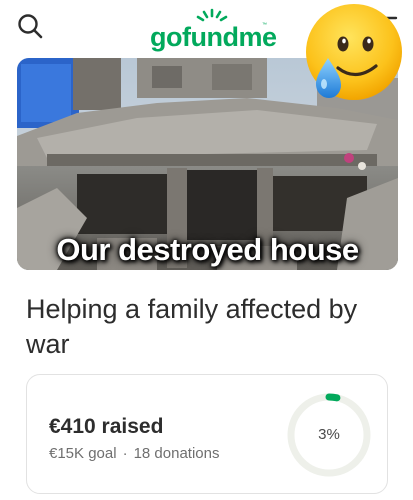  I want to click on search-icon, so click(30, 26).